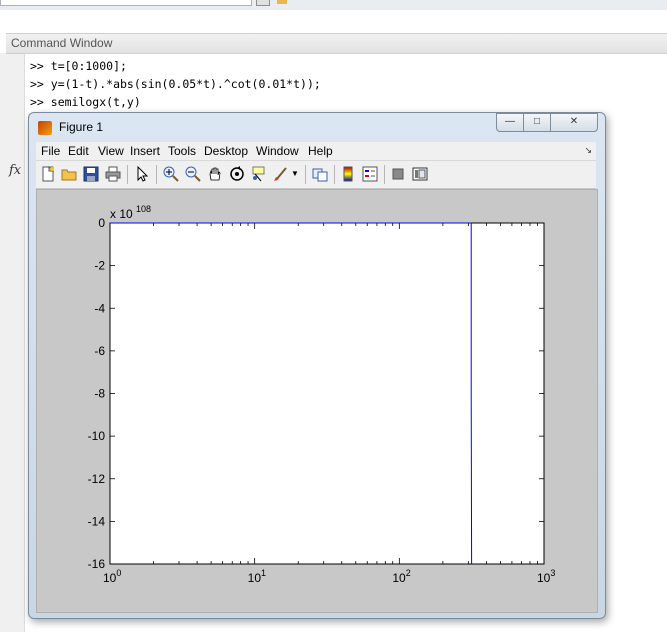  What do you see at coordinates (237, 174) in the screenshot?
I see `rotate-3d-icon` at bounding box center [237, 174].